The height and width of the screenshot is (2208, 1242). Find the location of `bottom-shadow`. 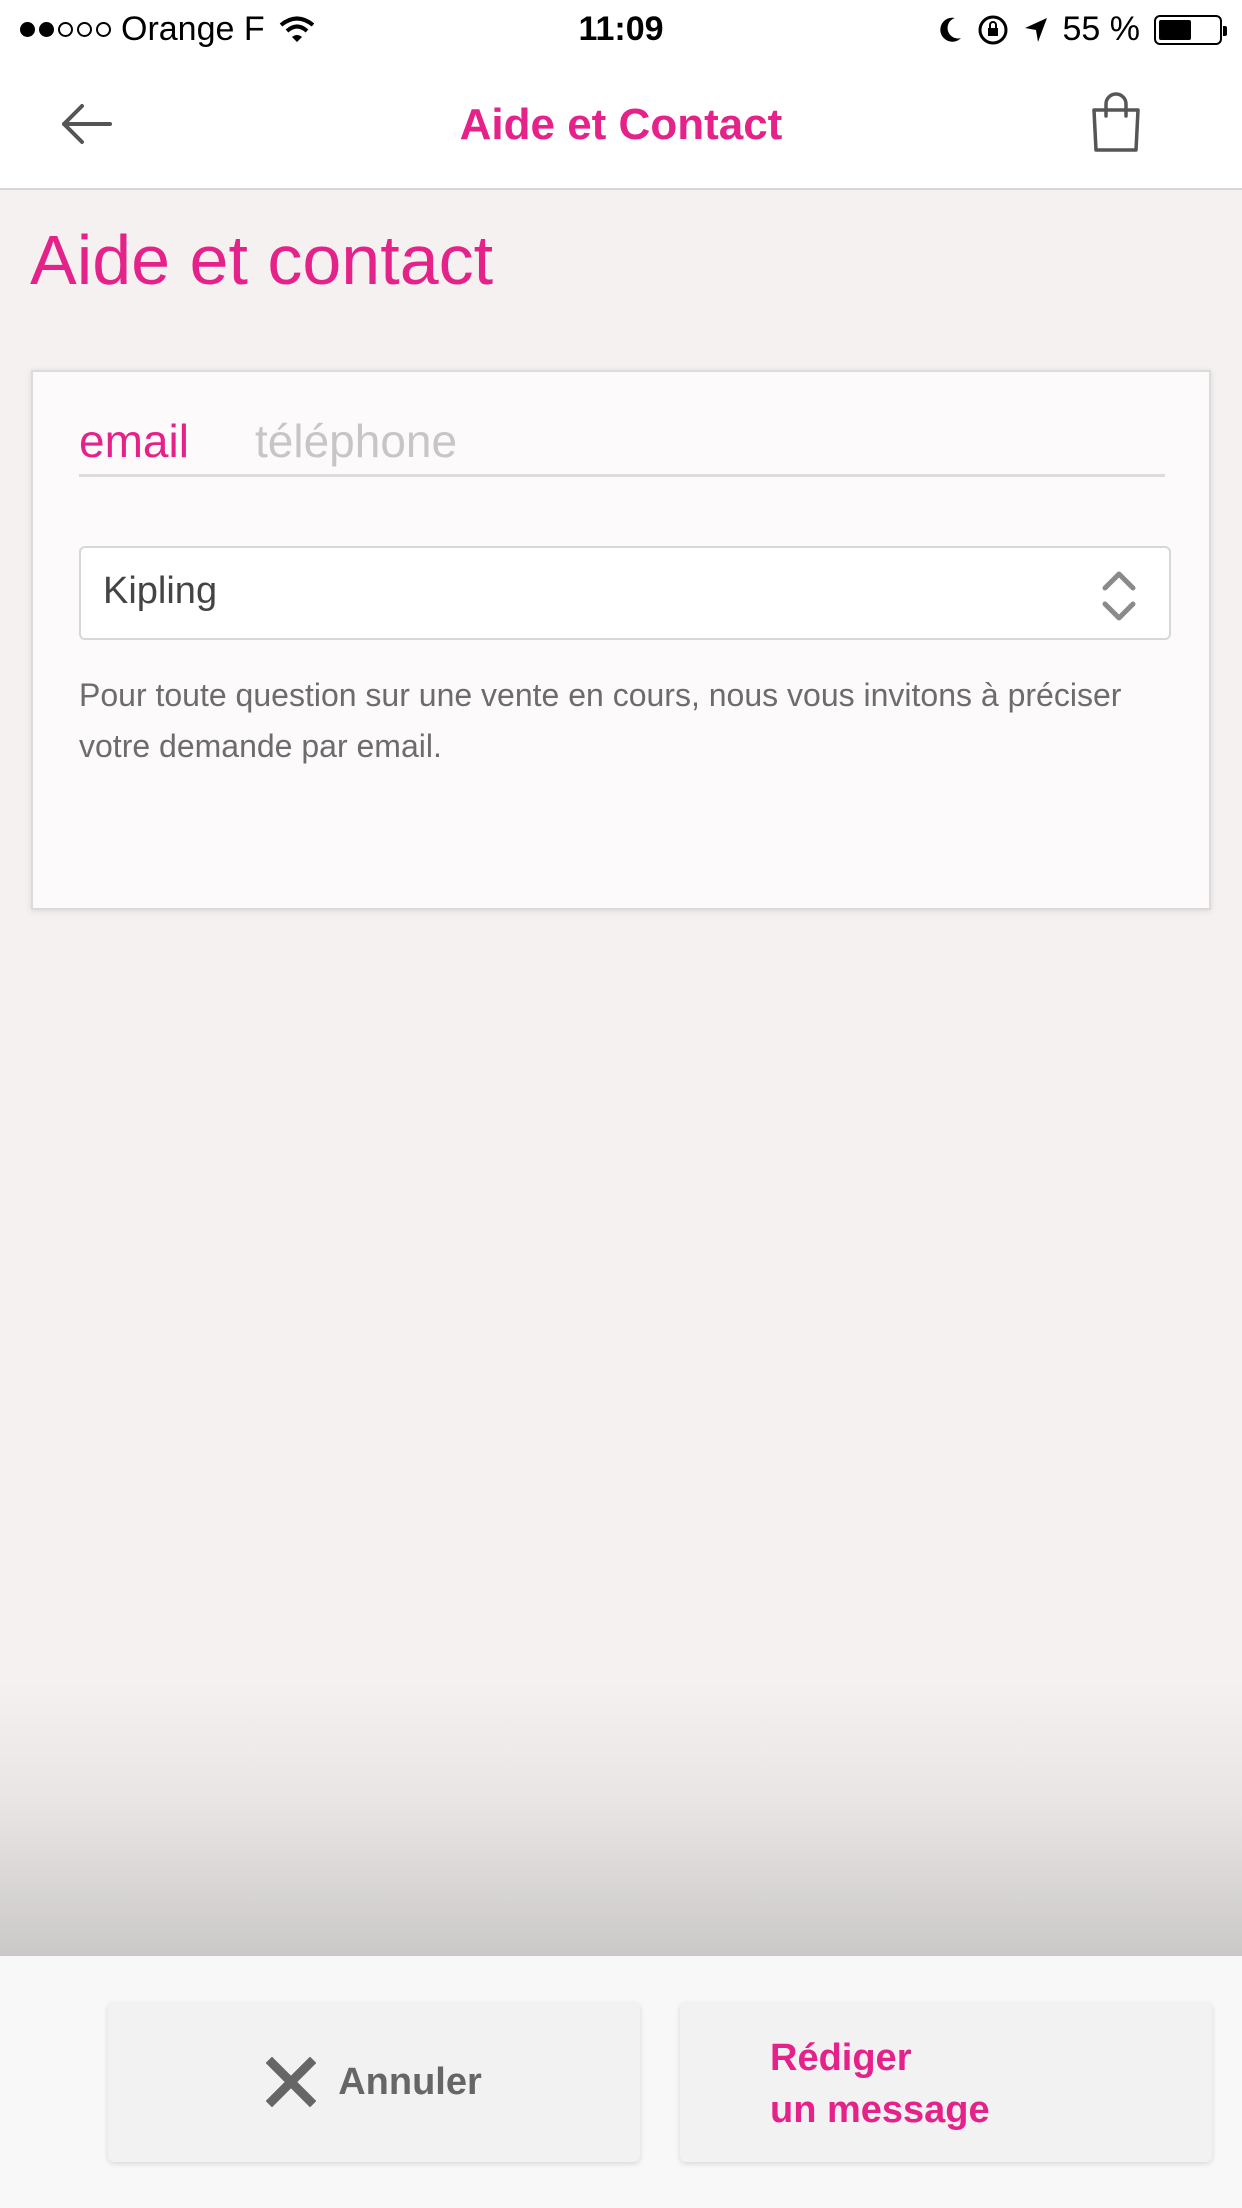

bottom-shadow is located at coordinates (621, 1818).